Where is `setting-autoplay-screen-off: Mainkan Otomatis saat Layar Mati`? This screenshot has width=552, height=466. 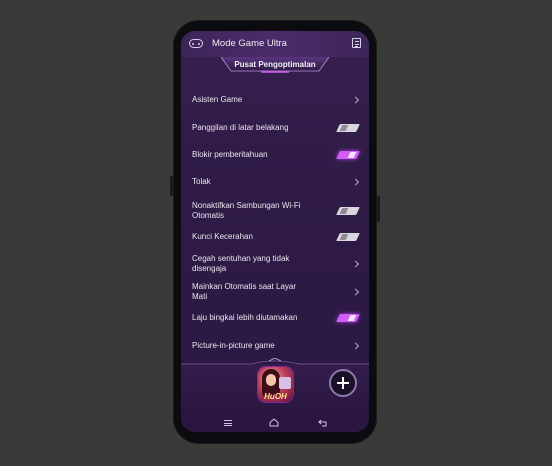 setting-autoplay-screen-off: Mainkan Otomatis saat Layar Mati is located at coordinates (276, 292).